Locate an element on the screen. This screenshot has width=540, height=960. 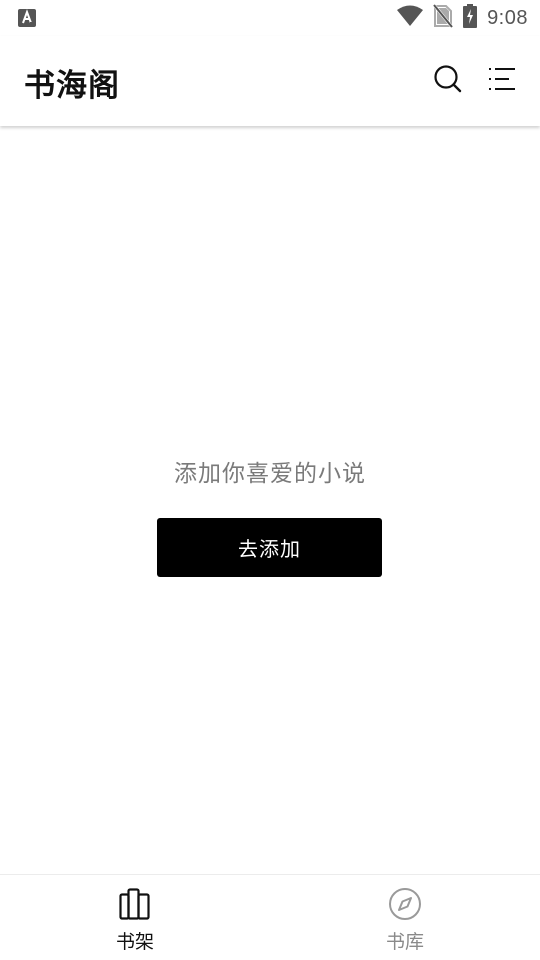
status-time: 9:08 is located at coordinates (507, 17).